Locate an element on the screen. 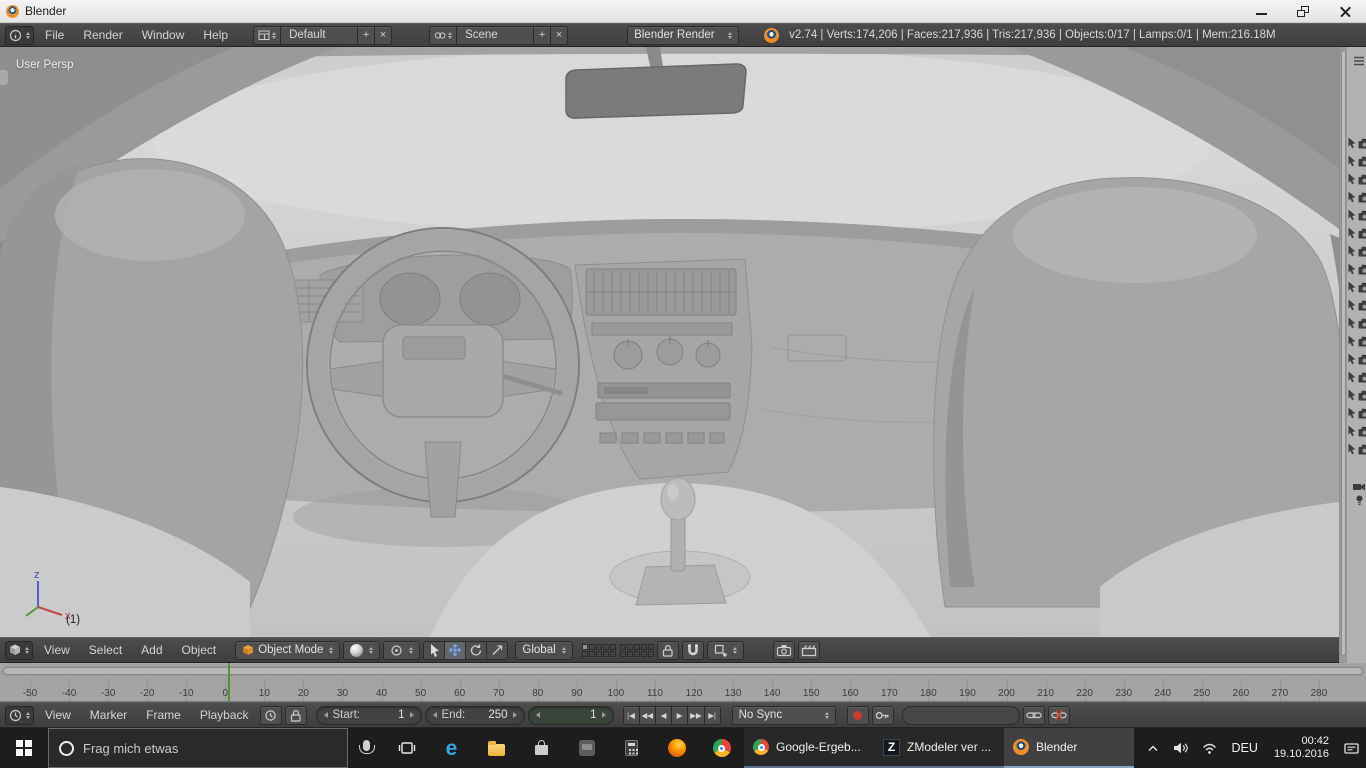  pivot-point-selector is located at coordinates (402, 650).